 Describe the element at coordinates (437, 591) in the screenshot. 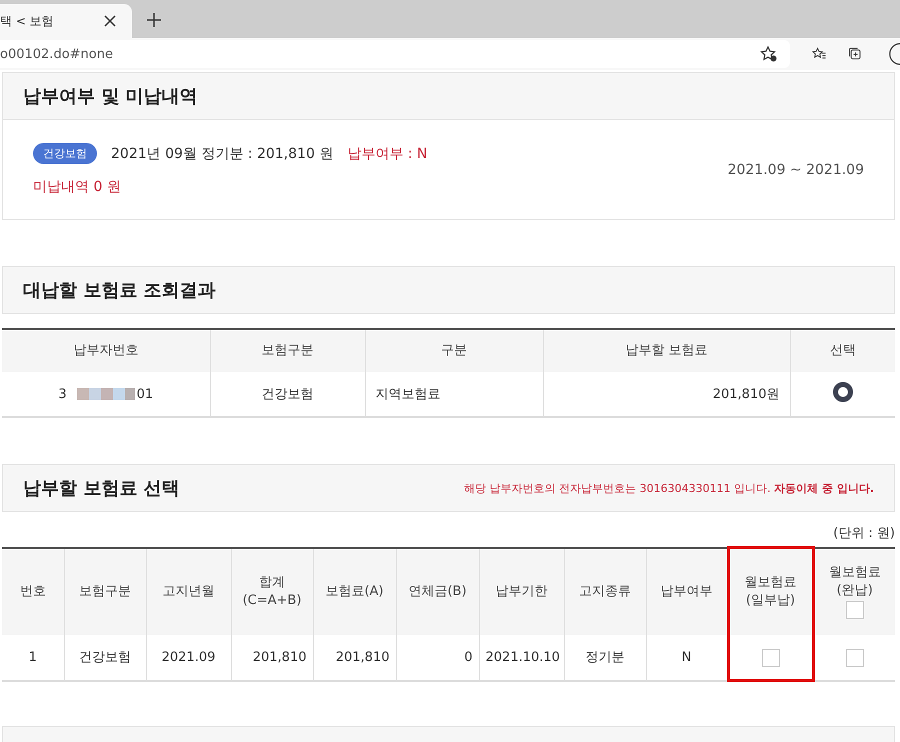

I see `column-header: 연체금(B)` at that location.